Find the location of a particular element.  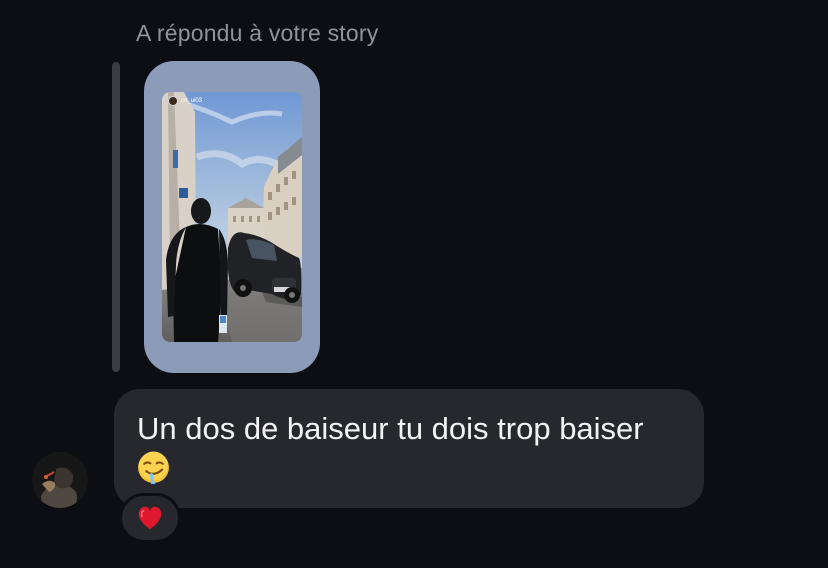

reply-indicator-bar is located at coordinates (116, 217).